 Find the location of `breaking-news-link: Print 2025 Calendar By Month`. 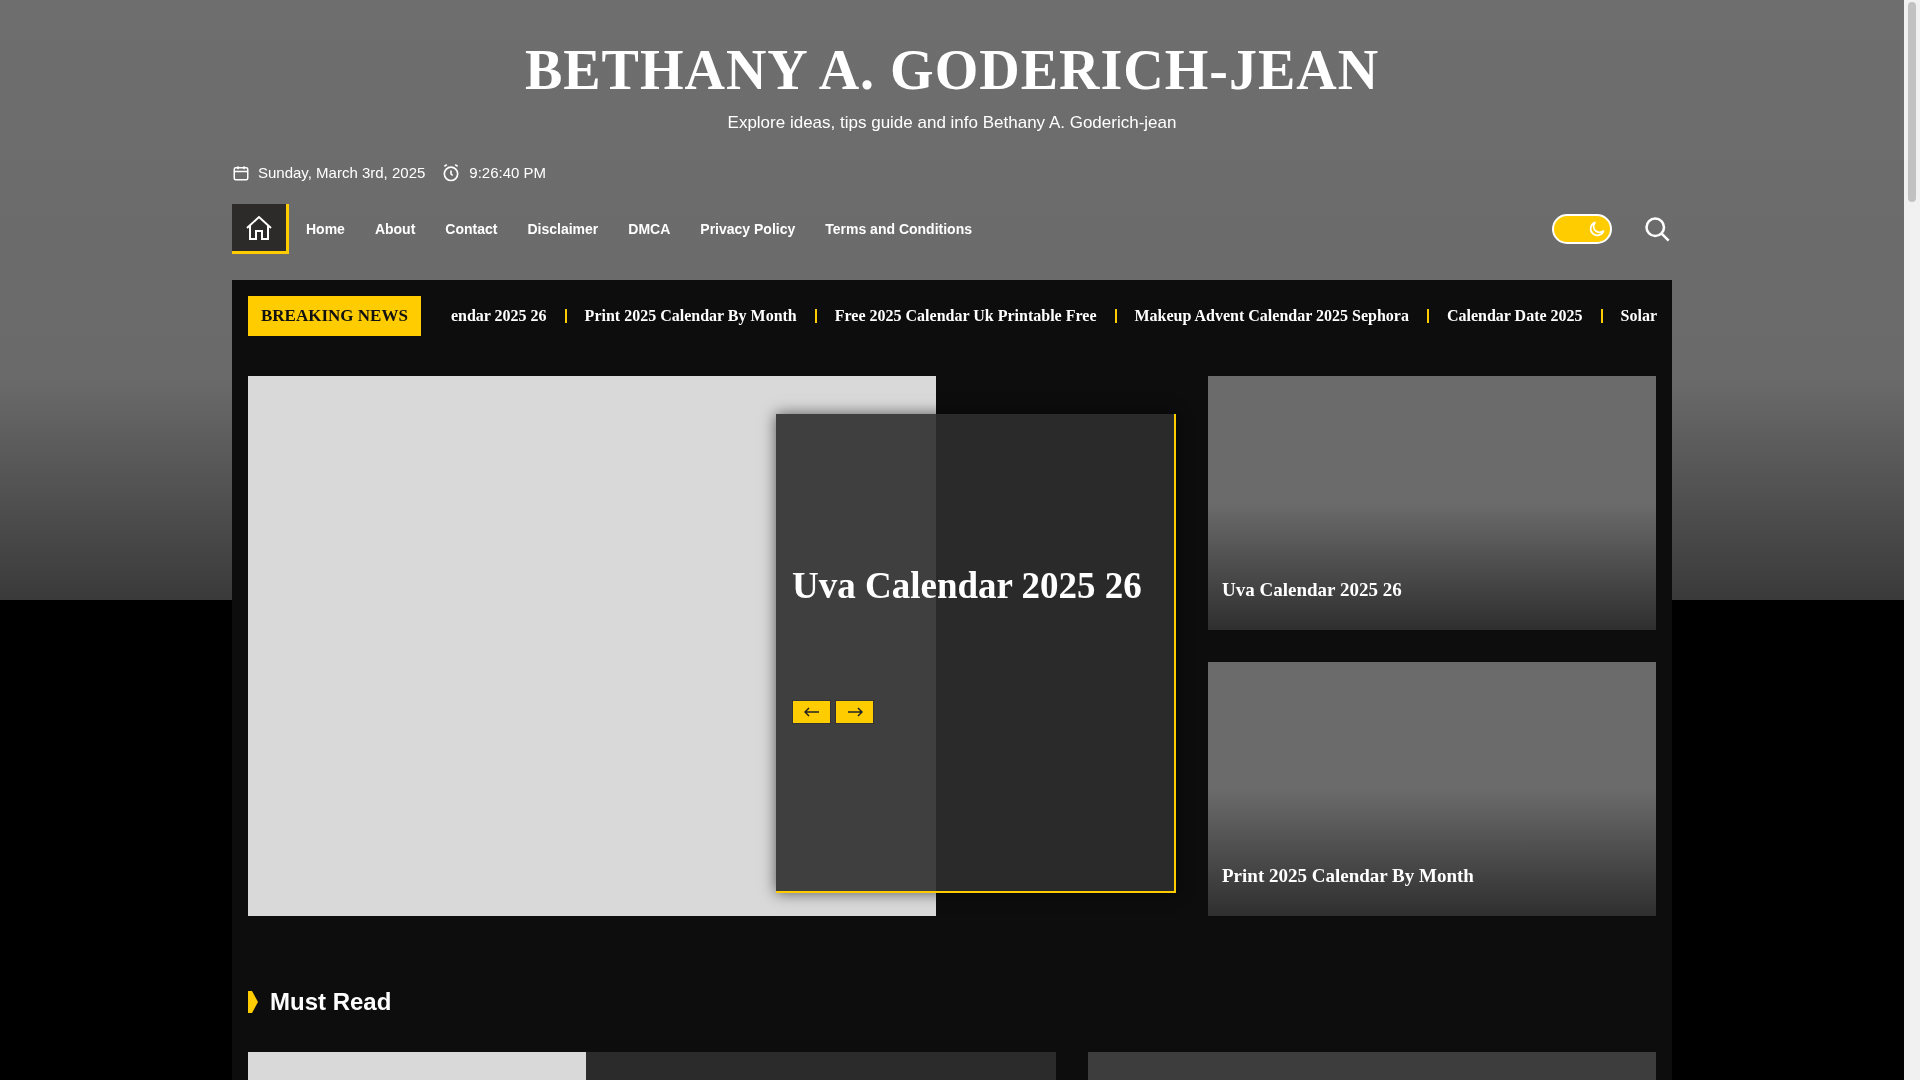

breaking-news-link: Print 2025 Calendar By Month is located at coordinates (690, 316).